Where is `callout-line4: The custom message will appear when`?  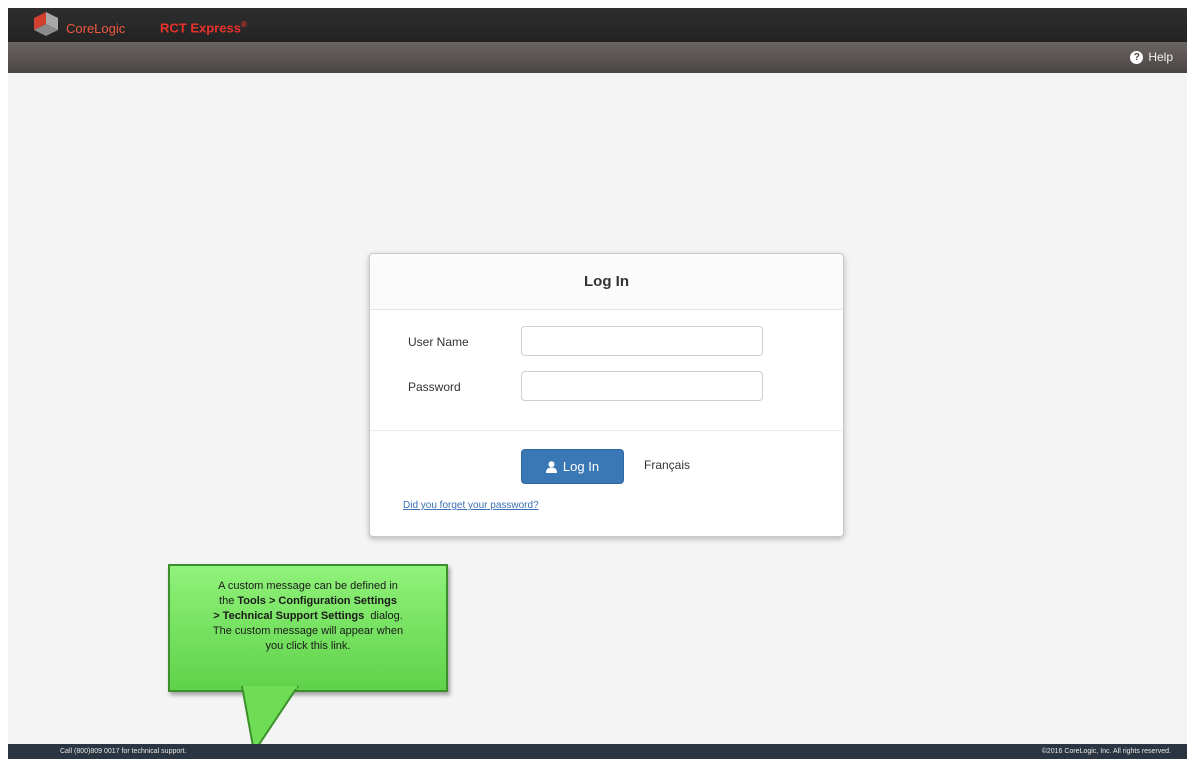
callout-line4: The custom message will appear when is located at coordinates (308, 631).